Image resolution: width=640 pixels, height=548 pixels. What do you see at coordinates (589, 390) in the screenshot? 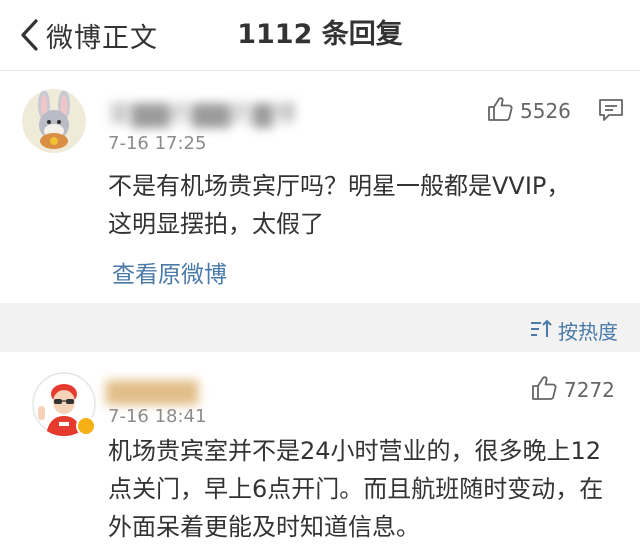
I see `like-count: 7272` at bounding box center [589, 390].